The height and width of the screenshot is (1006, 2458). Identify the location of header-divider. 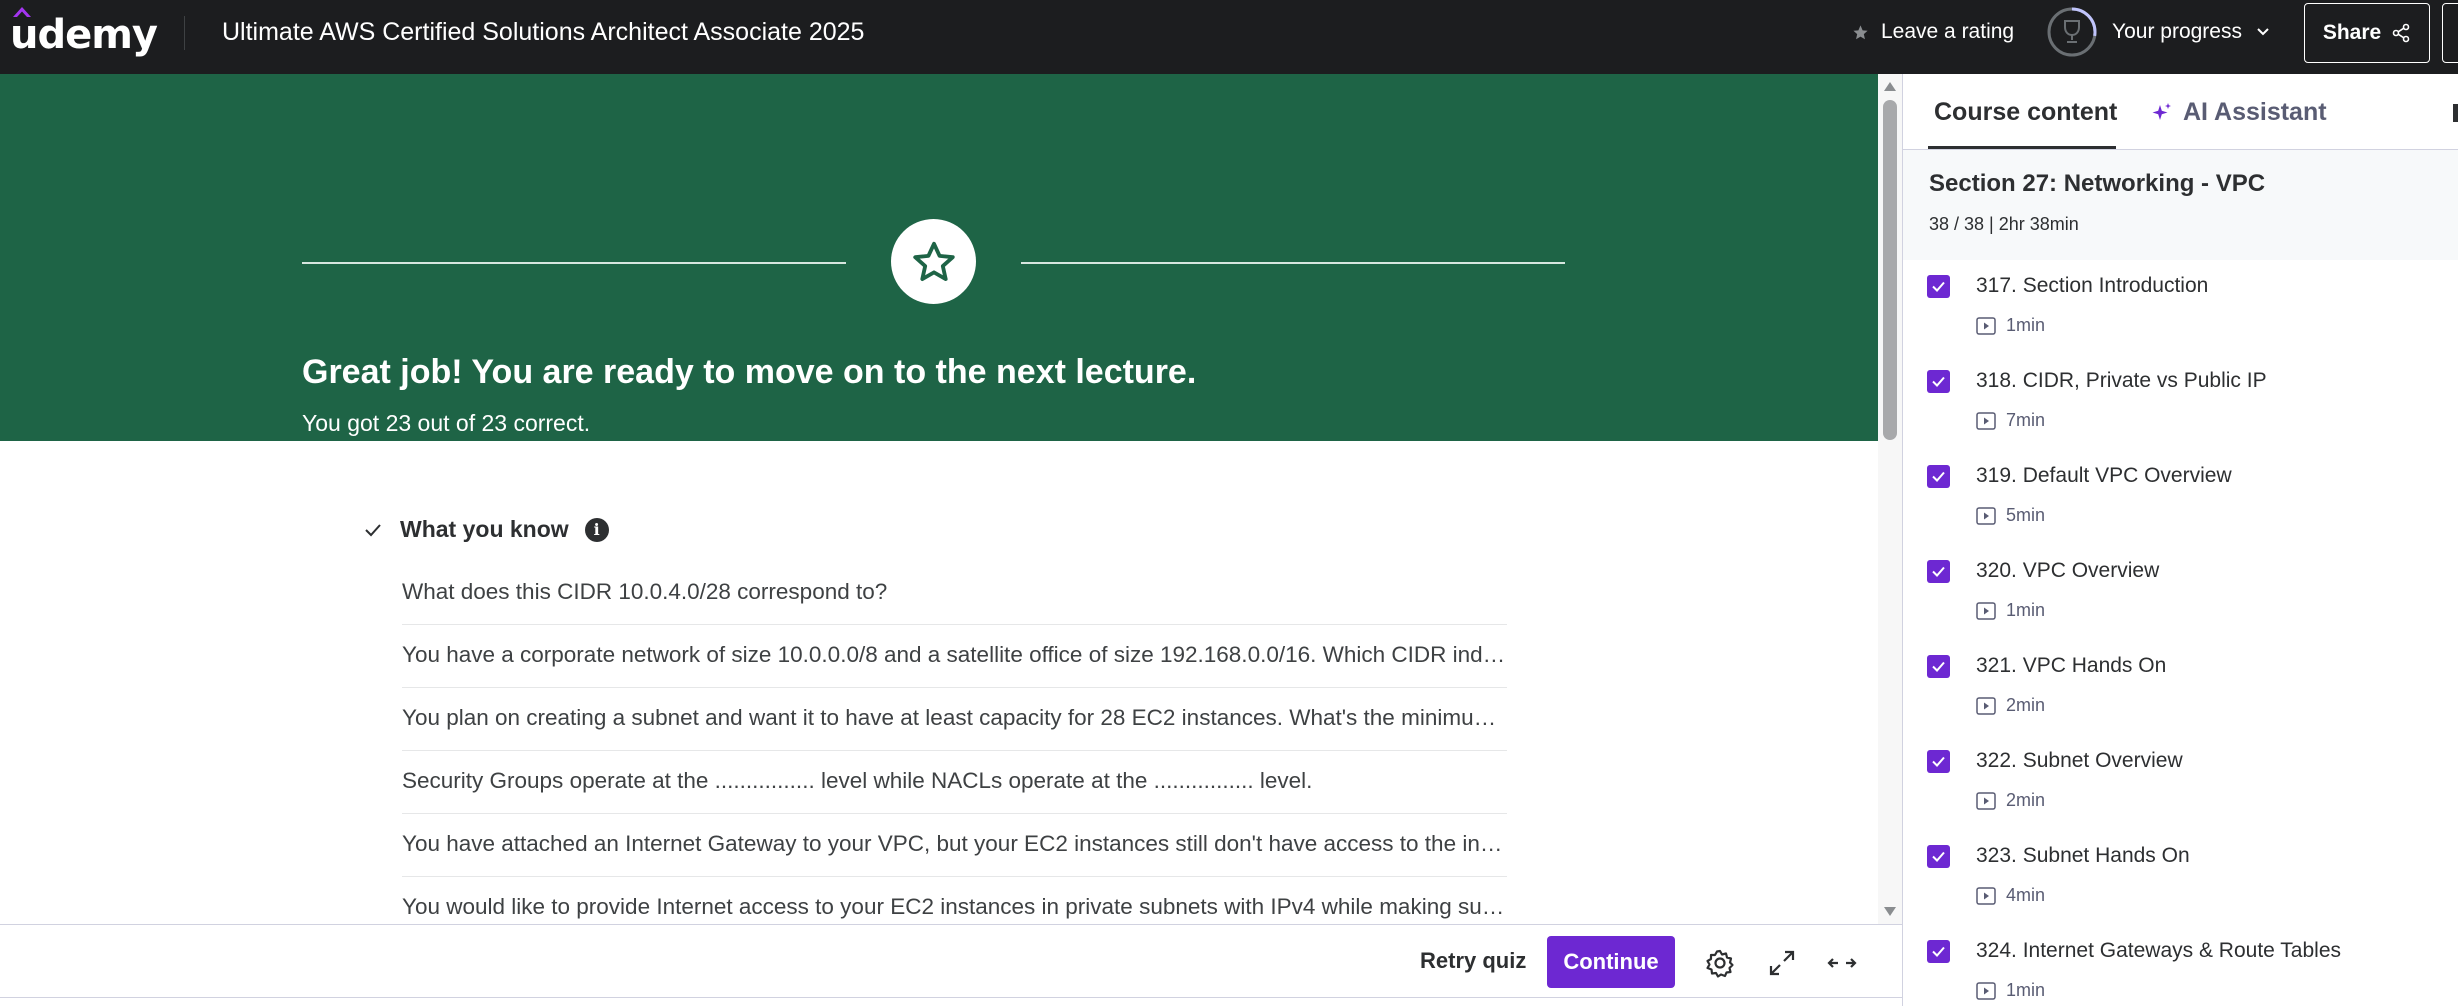
(184, 33).